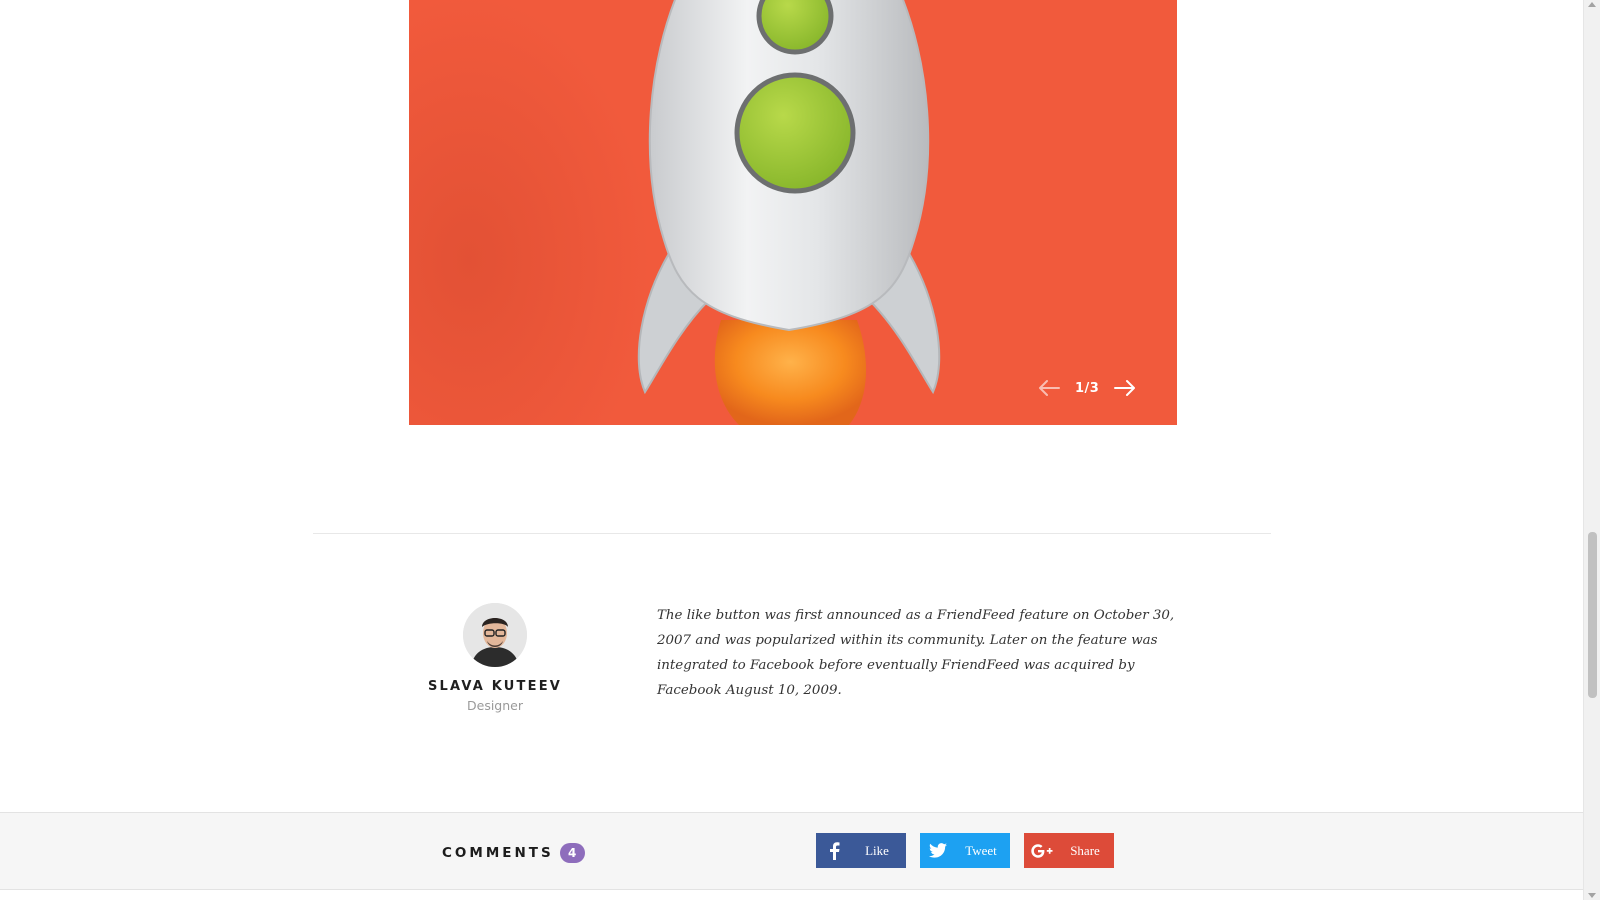 The image size is (1600, 900). What do you see at coordinates (861, 850) in the screenshot?
I see `facebook-like-button: Like` at bounding box center [861, 850].